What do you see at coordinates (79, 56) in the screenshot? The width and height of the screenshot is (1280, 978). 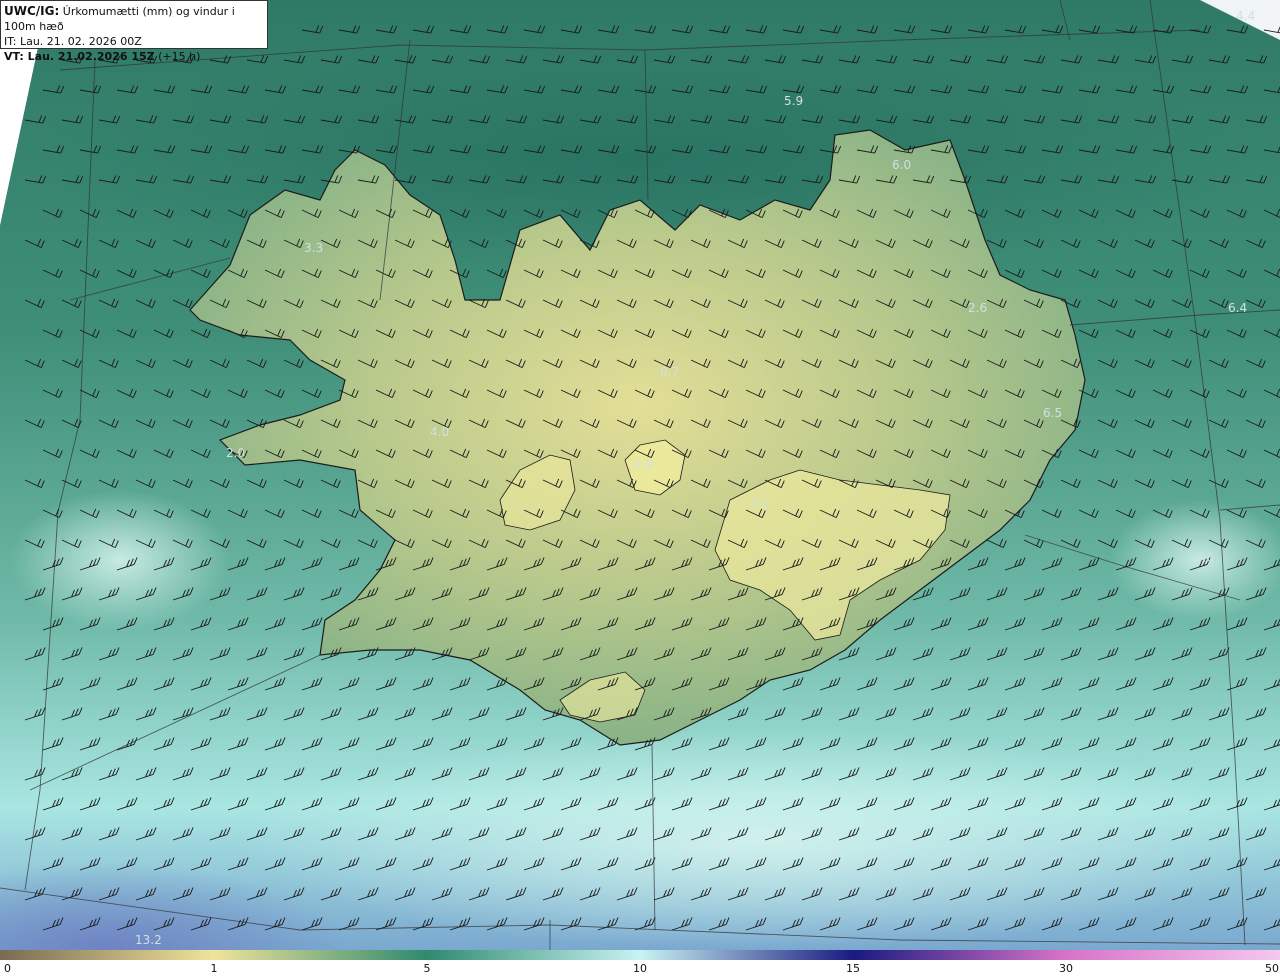 I see `valid-time: VT: Lau. 21.02.2026 15Z` at bounding box center [79, 56].